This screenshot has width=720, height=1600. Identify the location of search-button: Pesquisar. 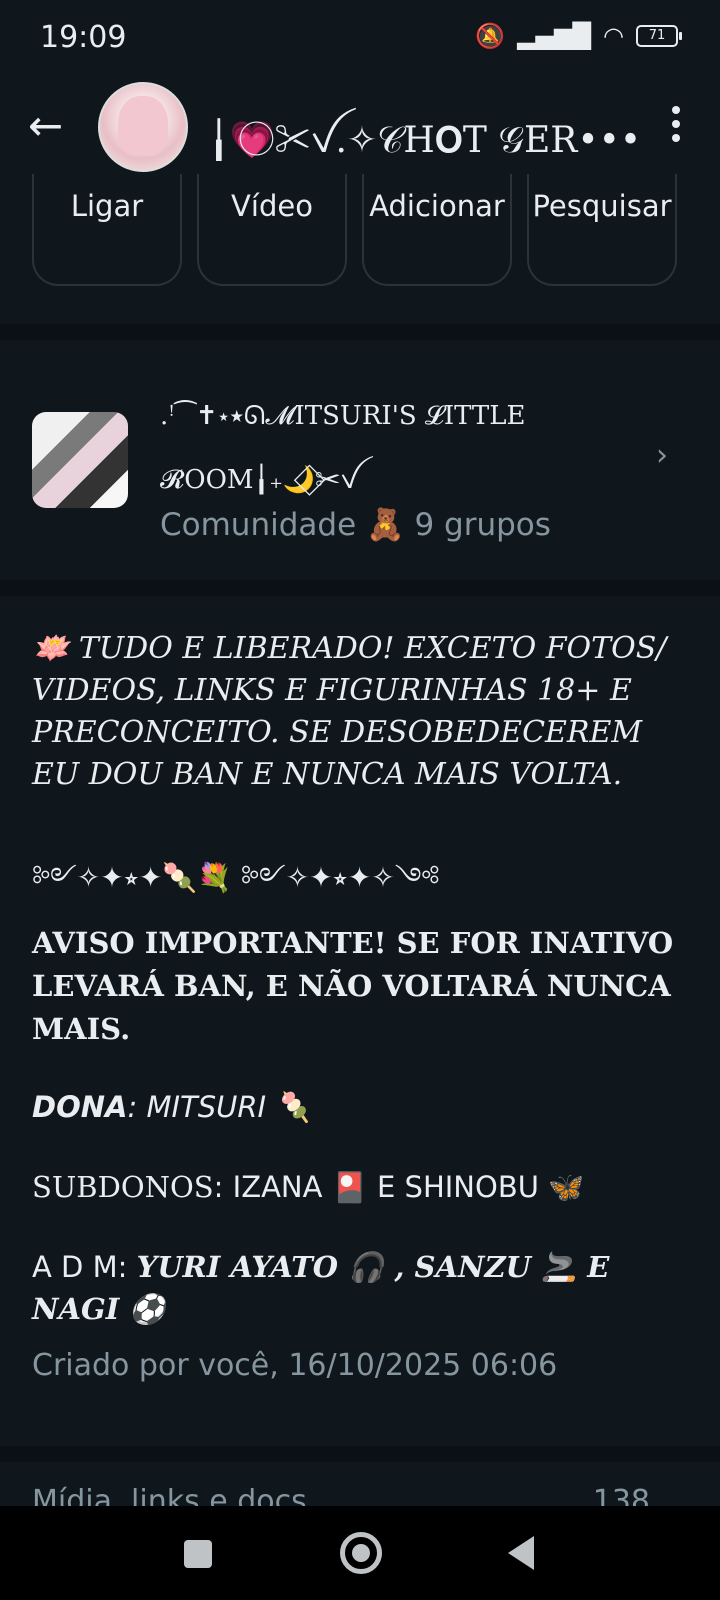
(602, 230).